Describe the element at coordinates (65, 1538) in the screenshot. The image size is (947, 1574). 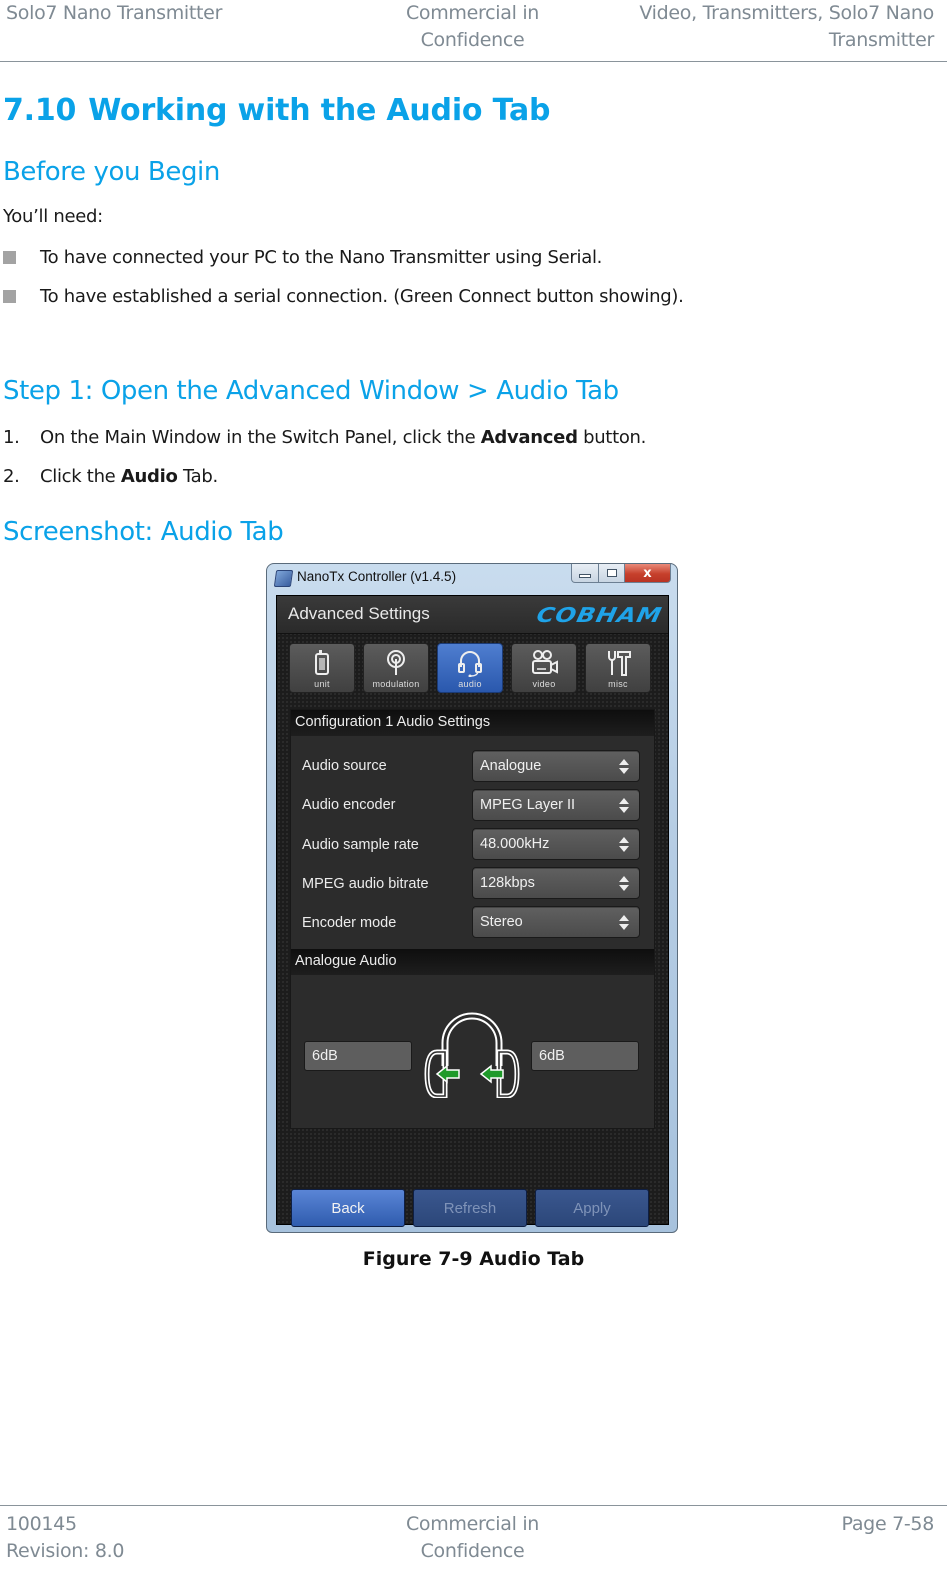
I see `footer-doc-info: 100145 Revision: 8.0` at that location.